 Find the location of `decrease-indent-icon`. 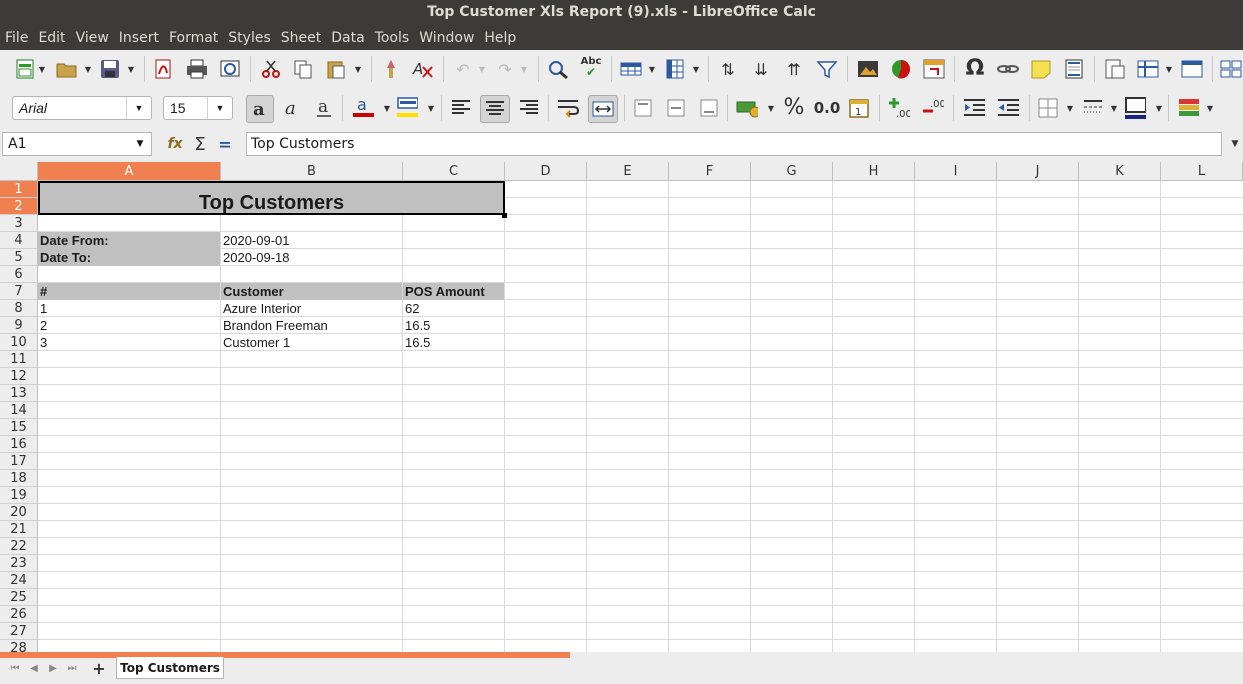

decrease-indent-icon is located at coordinates (1008, 108).